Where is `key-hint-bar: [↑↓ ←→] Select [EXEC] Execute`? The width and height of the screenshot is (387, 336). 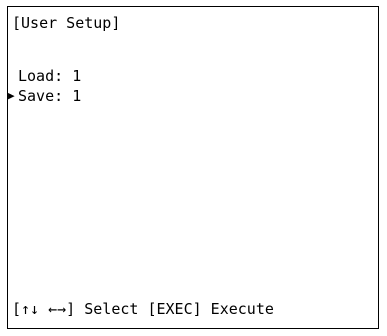 key-hint-bar: [↑↓ ←→] Select [EXEC] Execute is located at coordinates (143, 309).